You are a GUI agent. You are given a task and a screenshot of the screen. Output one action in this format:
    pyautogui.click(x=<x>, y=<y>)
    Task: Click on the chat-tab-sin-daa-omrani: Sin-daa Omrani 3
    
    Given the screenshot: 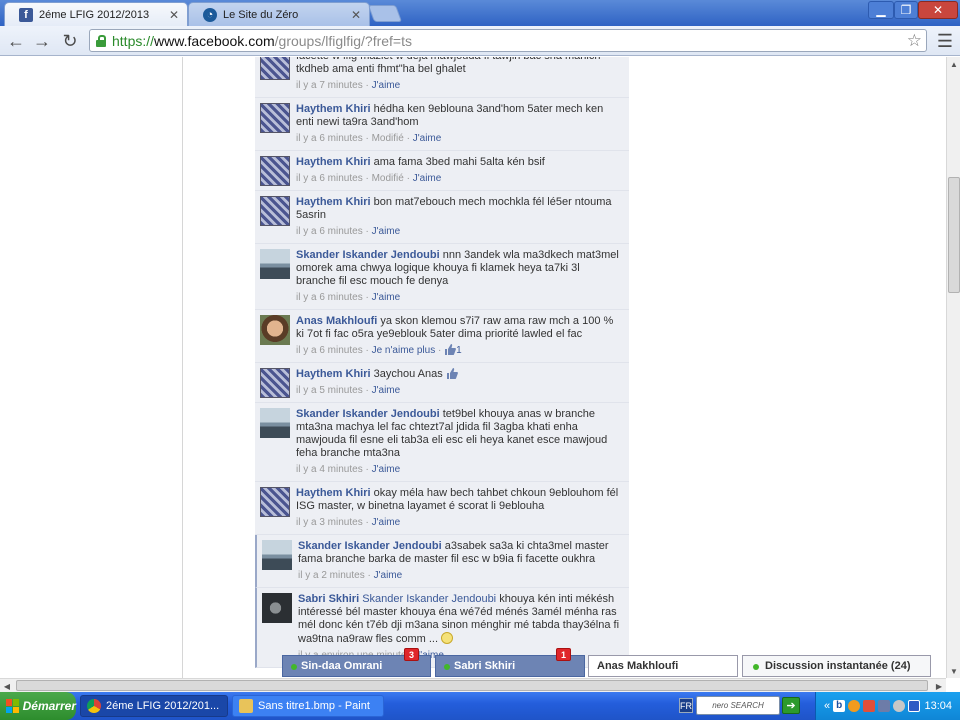 What is the action you would take?
    pyautogui.click(x=356, y=662)
    